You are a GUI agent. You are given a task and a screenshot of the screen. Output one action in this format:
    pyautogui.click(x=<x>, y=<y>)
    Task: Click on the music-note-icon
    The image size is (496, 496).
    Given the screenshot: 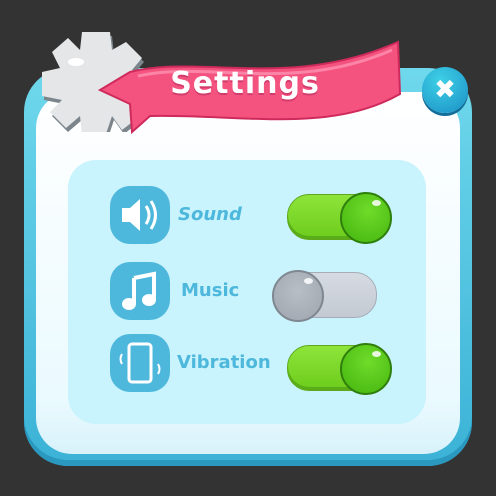 What is the action you would take?
    pyautogui.click(x=140, y=291)
    